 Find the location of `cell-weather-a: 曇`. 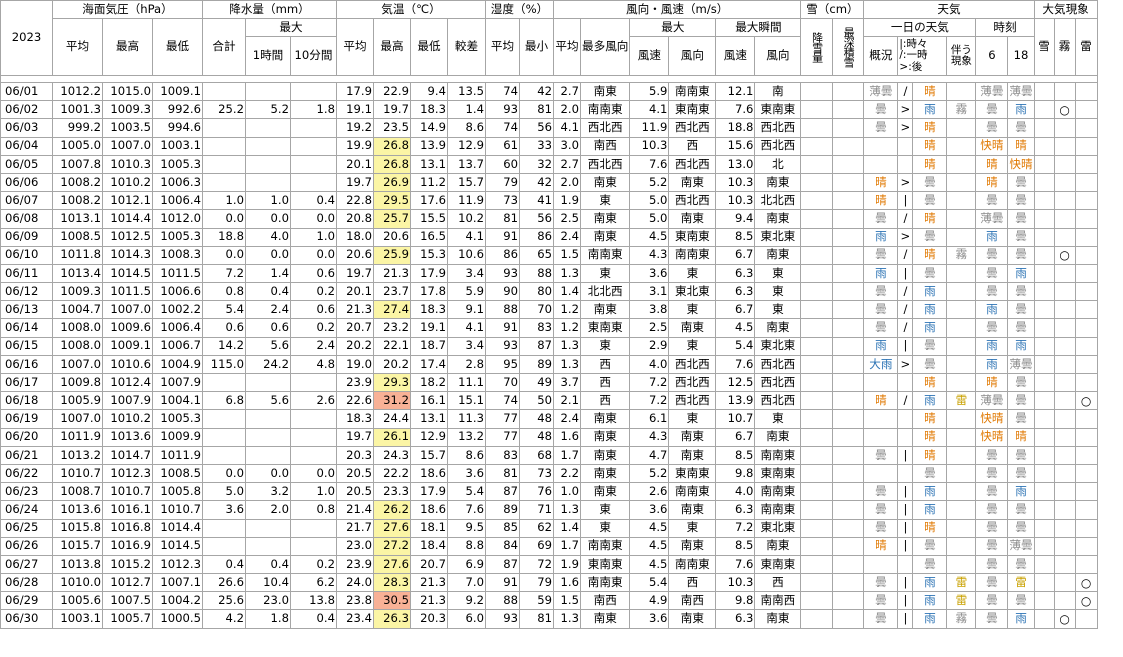

cell-weather-a: 曇 is located at coordinates (881, 328).